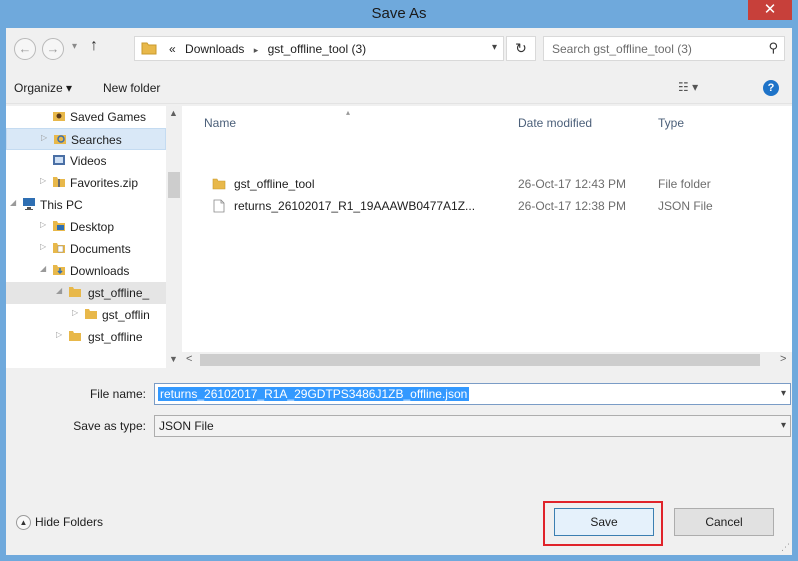 This screenshot has height=561, width=798. I want to click on breadcrumb-downloads: Downloads, so click(214, 49).